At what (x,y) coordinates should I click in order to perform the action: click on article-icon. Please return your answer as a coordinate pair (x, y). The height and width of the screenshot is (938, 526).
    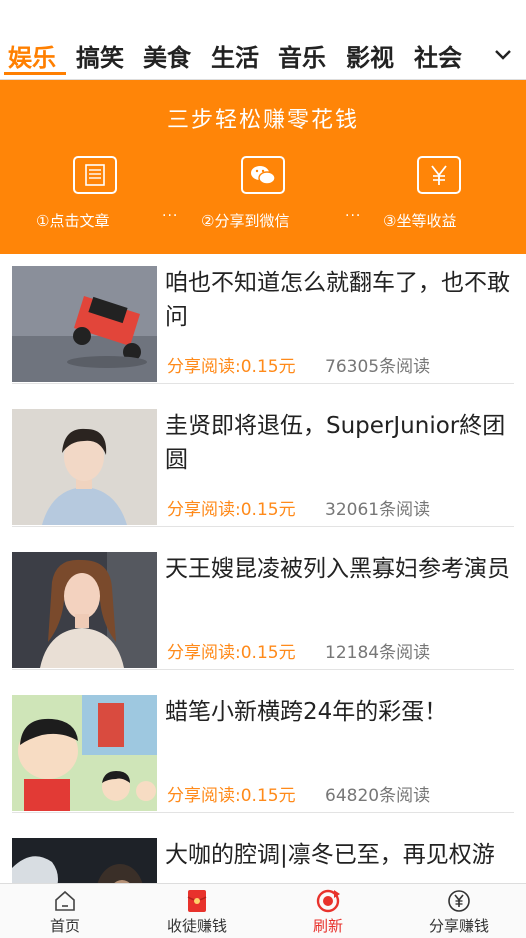
    Looking at the image, I should click on (95, 175).